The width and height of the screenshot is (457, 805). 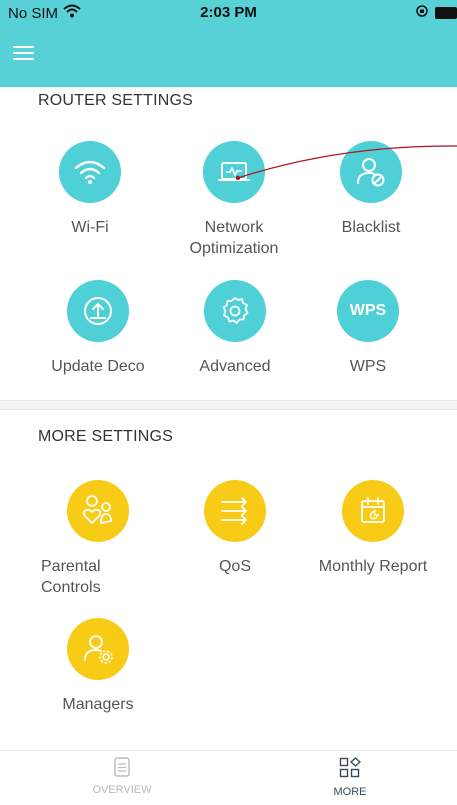 I want to click on blacklist-icon, so click(x=371, y=172).